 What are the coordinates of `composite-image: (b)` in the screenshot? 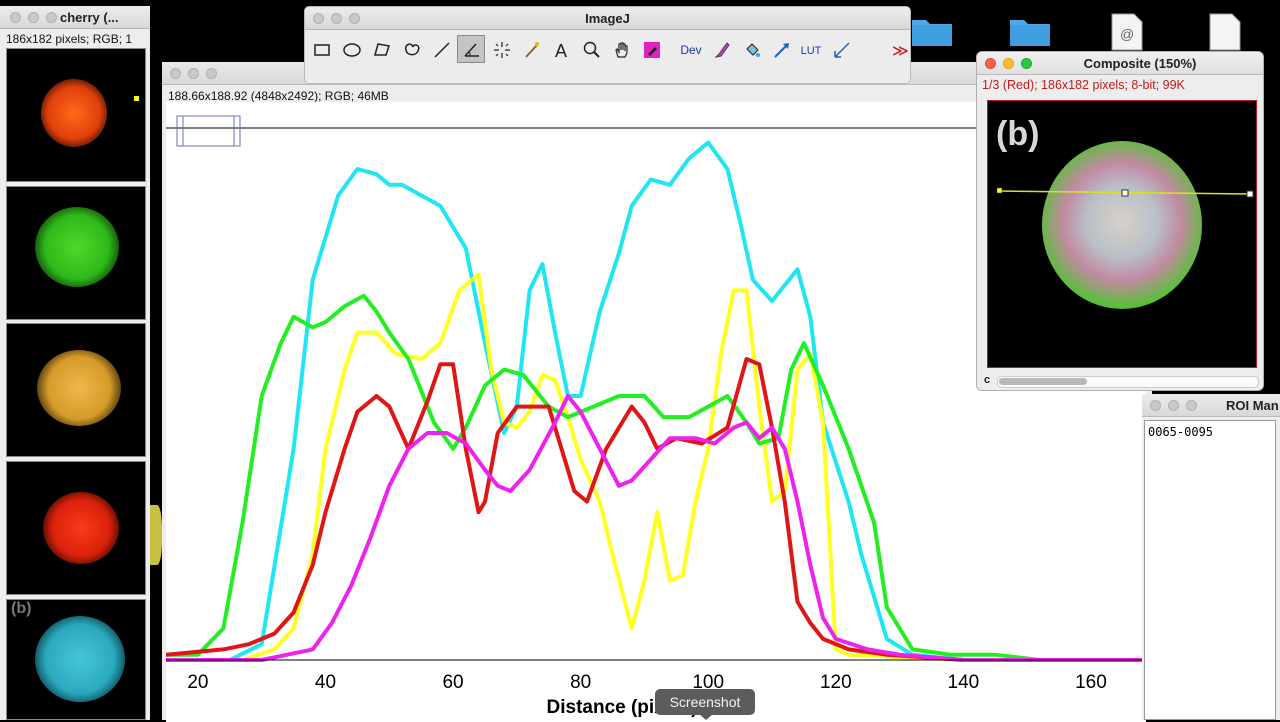 It's located at (1122, 234).